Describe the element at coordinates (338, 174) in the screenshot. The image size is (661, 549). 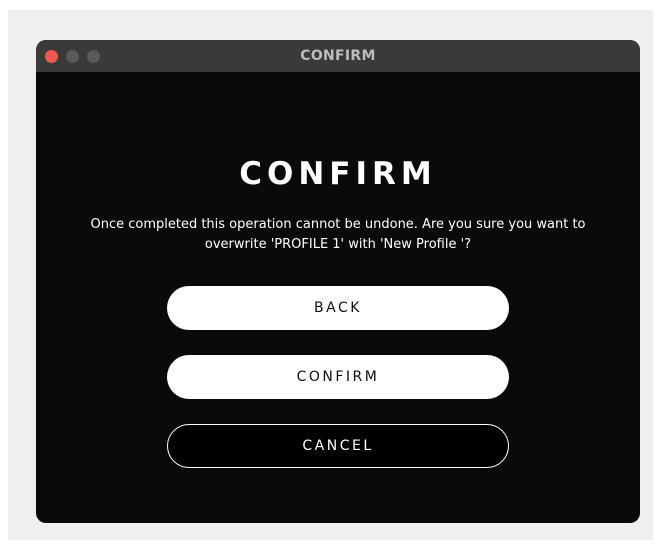
I see `dialog-heading: CONFIRM` at that location.